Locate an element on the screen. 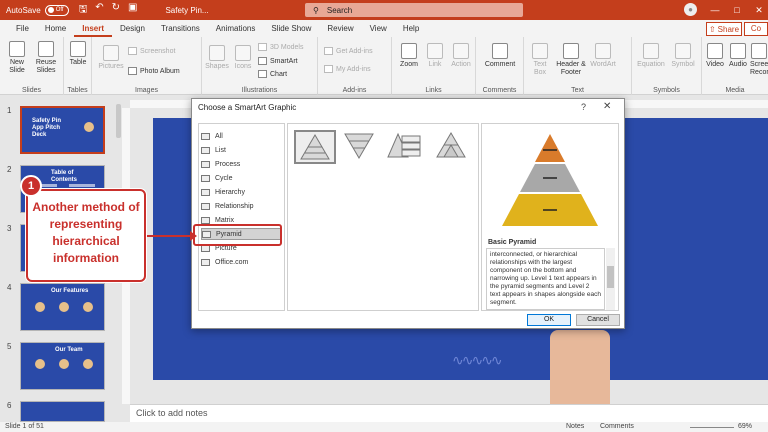 Image resolution: width=768 pixels, height=432 pixels. icons-button: Icons is located at coordinates (243, 58).